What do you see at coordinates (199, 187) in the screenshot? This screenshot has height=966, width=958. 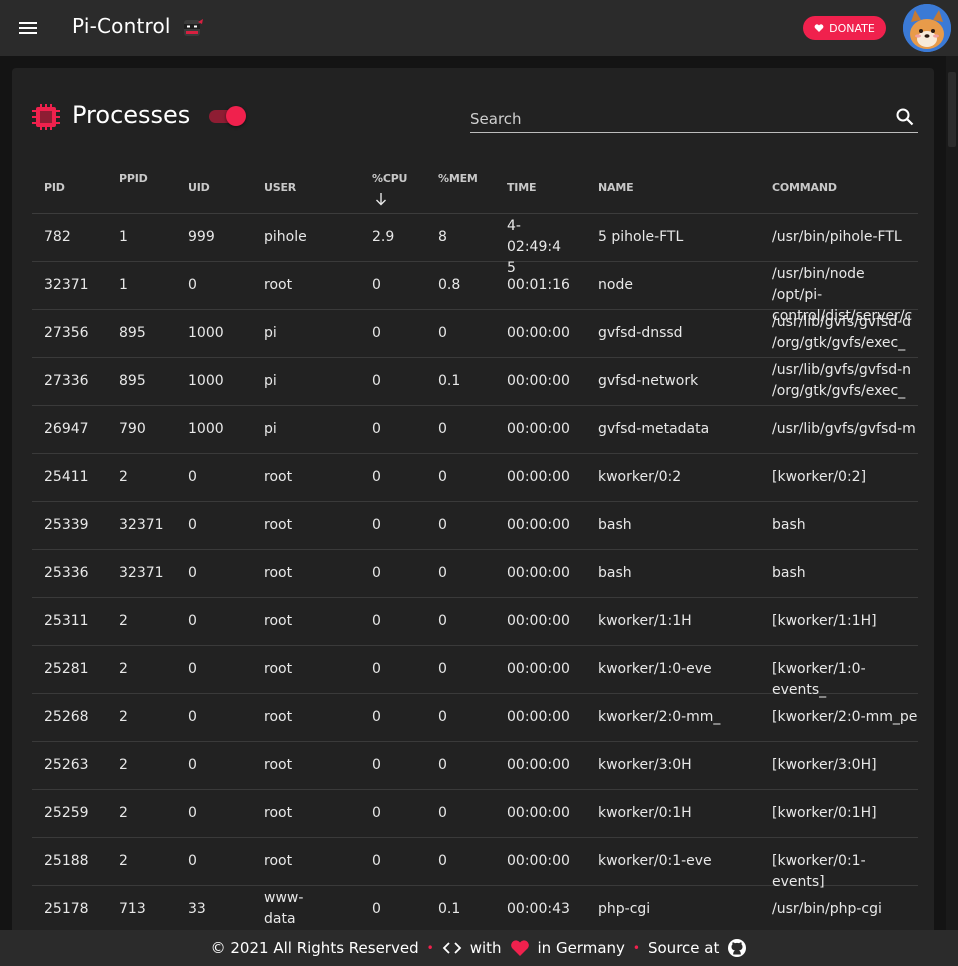 I see `column-header-uid: UID` at bounding box center [199, 187].